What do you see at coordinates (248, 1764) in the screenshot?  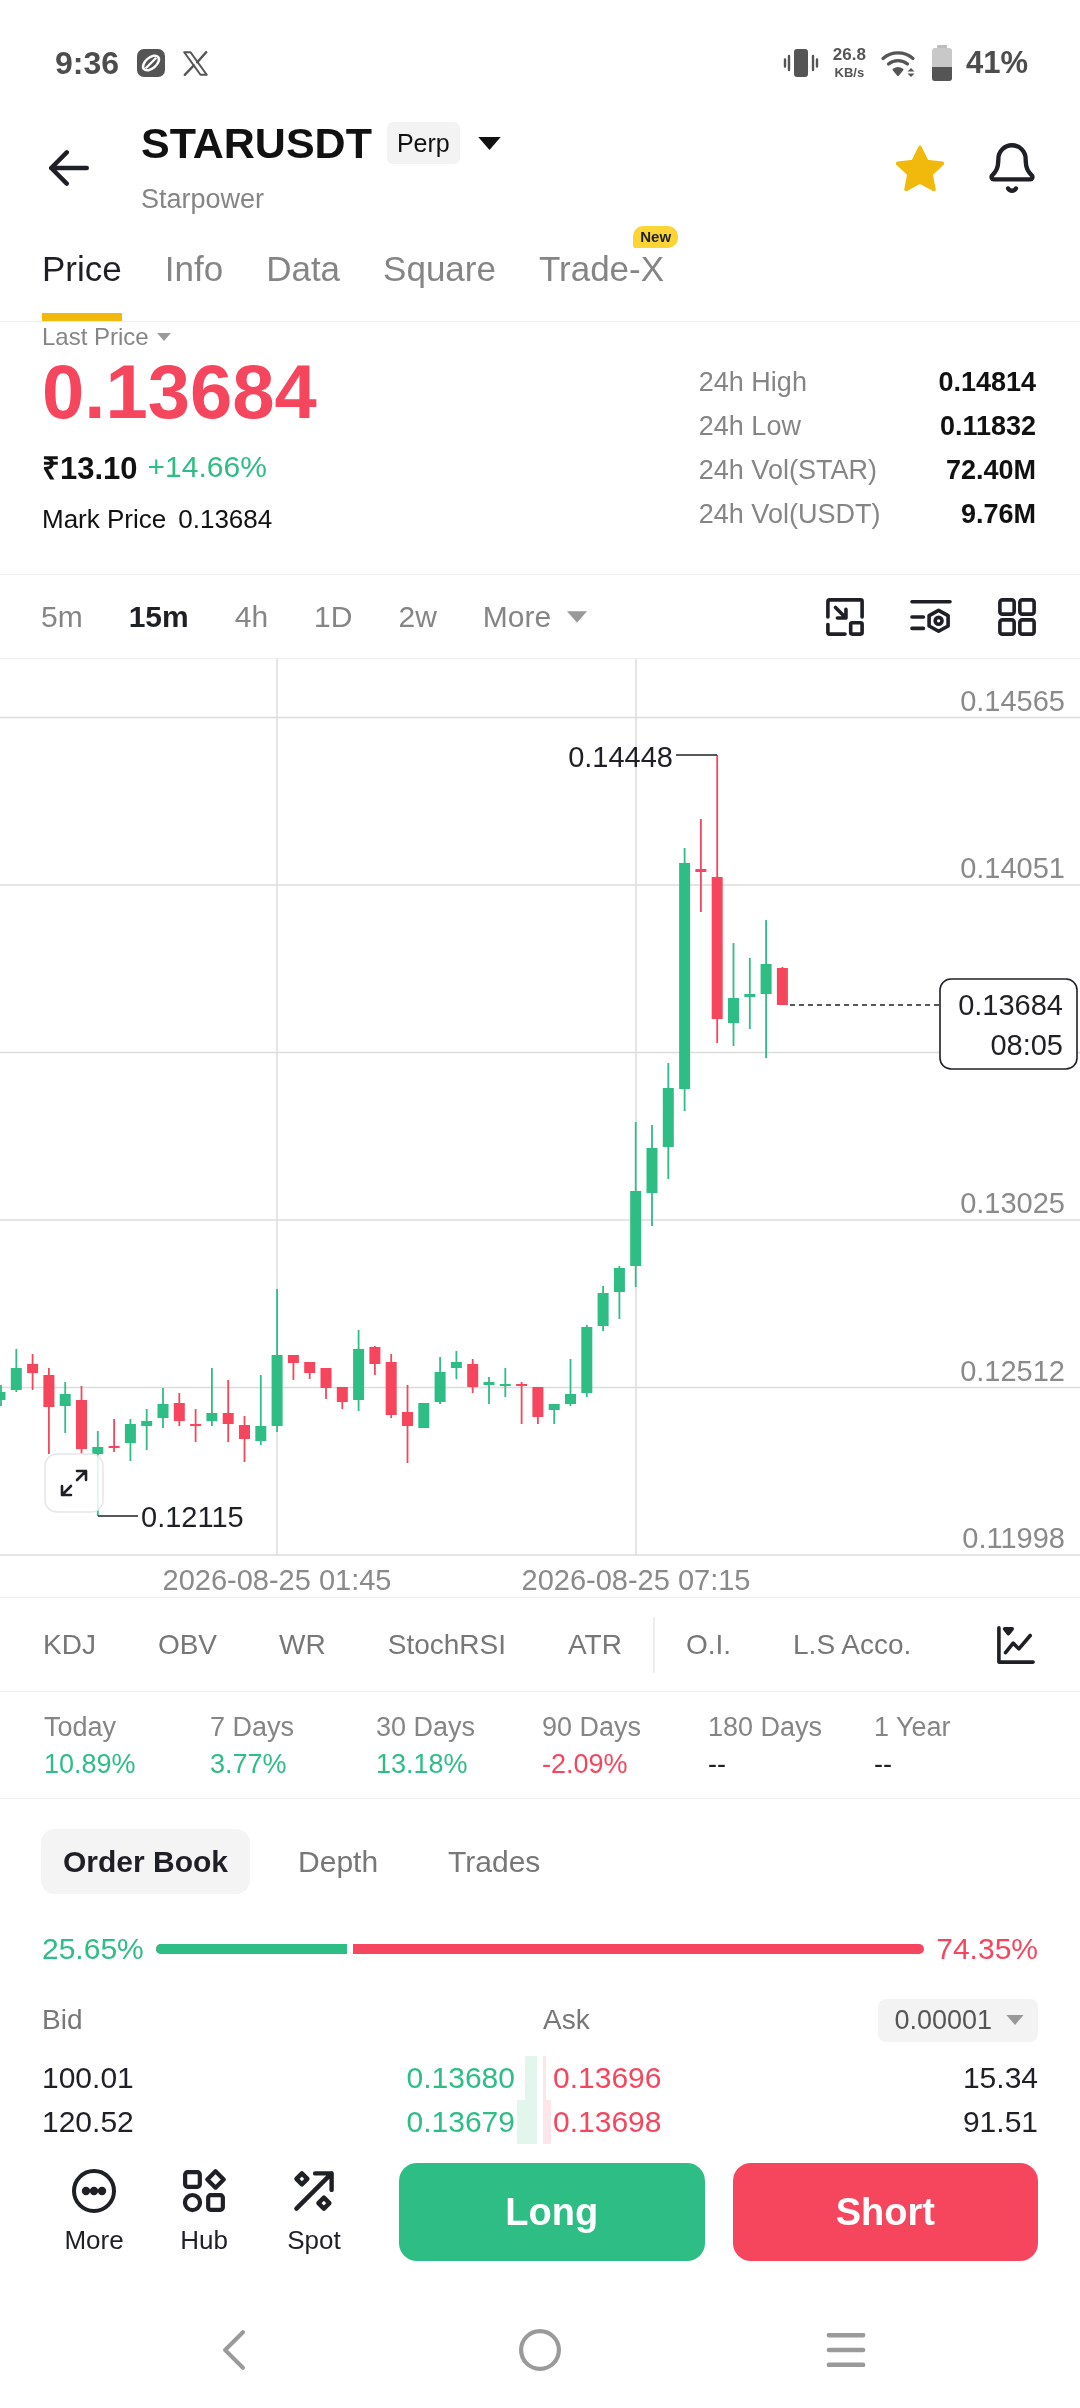 I see `period-change: 3.77%` at bounding box center [248, 1764].